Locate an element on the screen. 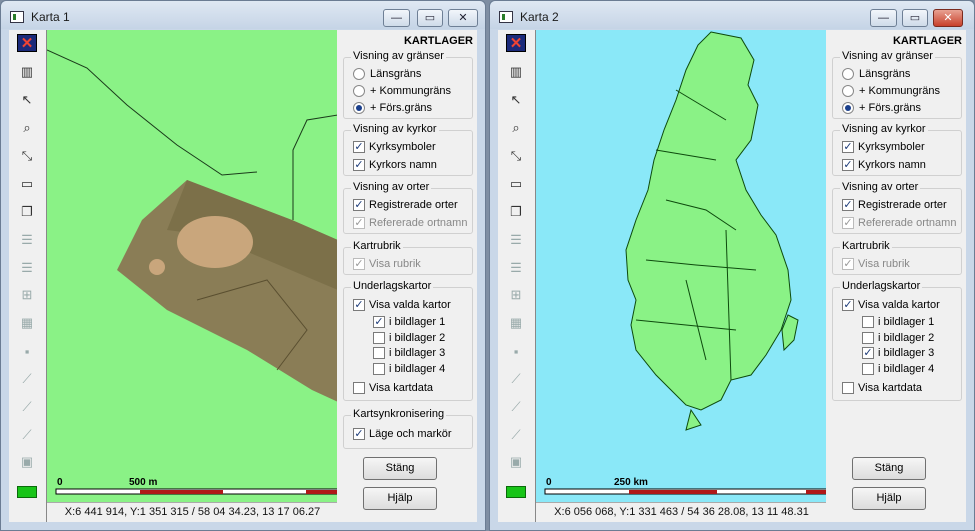  titlebar: Karta 1 — ▭ ✕ is located at coordinates (243, 15).